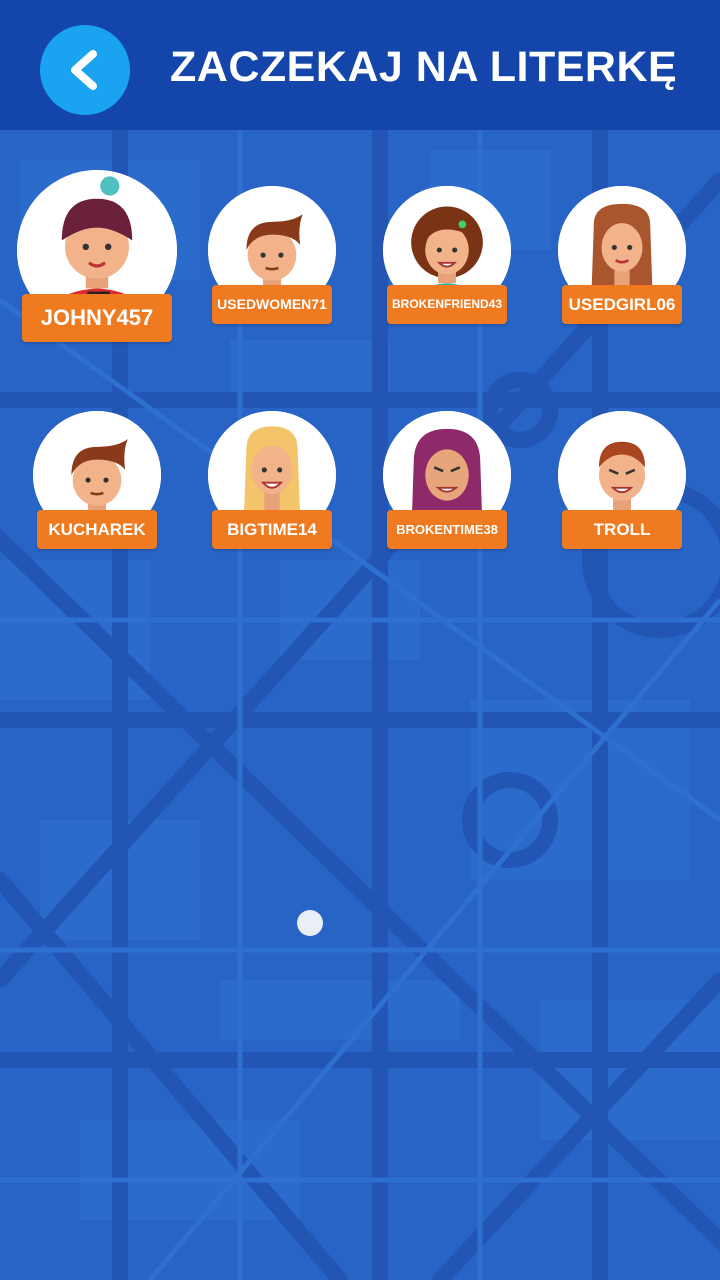  What do you see at coordinates (97, 318) in the screenshot?
I see `player-name-tag: JOHNY457` at bounding box center [97, 318].